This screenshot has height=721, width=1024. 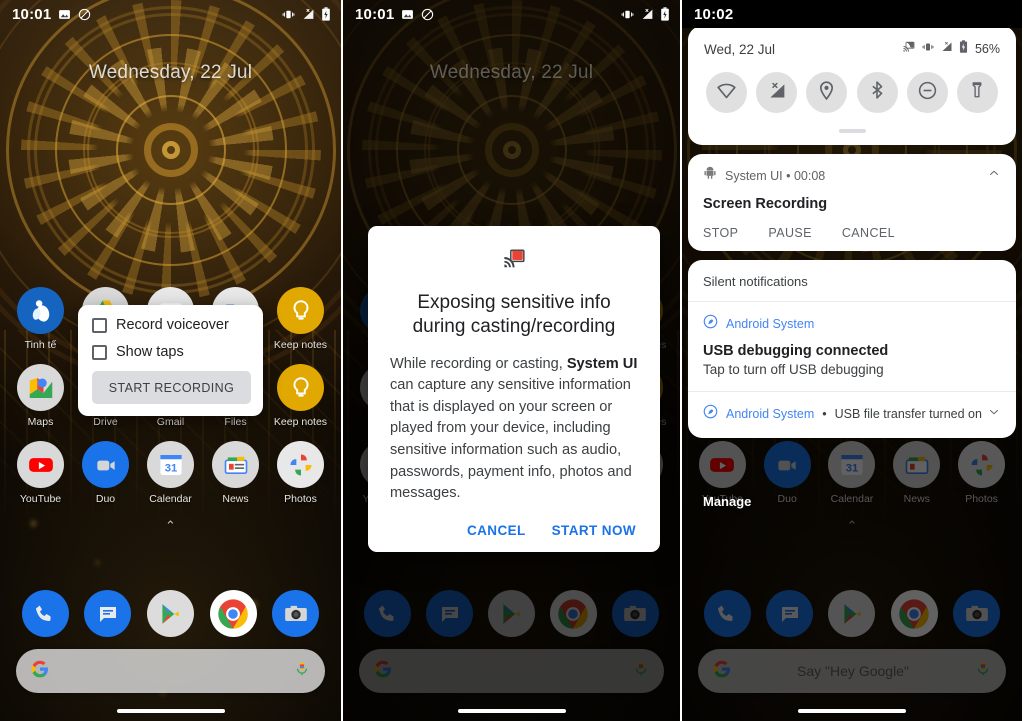 I want to click on notification-title: USB debugging connected, so click(x=796, y=351).